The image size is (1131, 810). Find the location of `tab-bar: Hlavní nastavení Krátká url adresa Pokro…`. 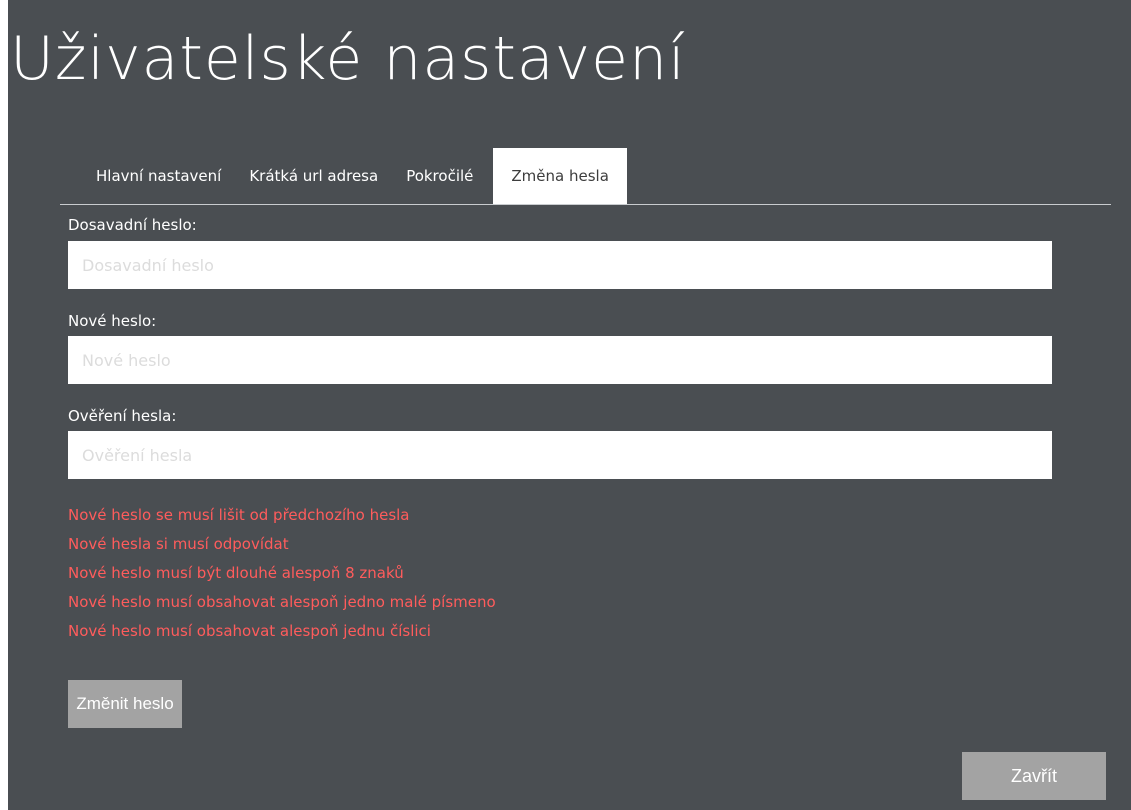

tab-bar: Hlavní nastavení Krátká url adresa Pokro… is located at coordinates (351, 176).